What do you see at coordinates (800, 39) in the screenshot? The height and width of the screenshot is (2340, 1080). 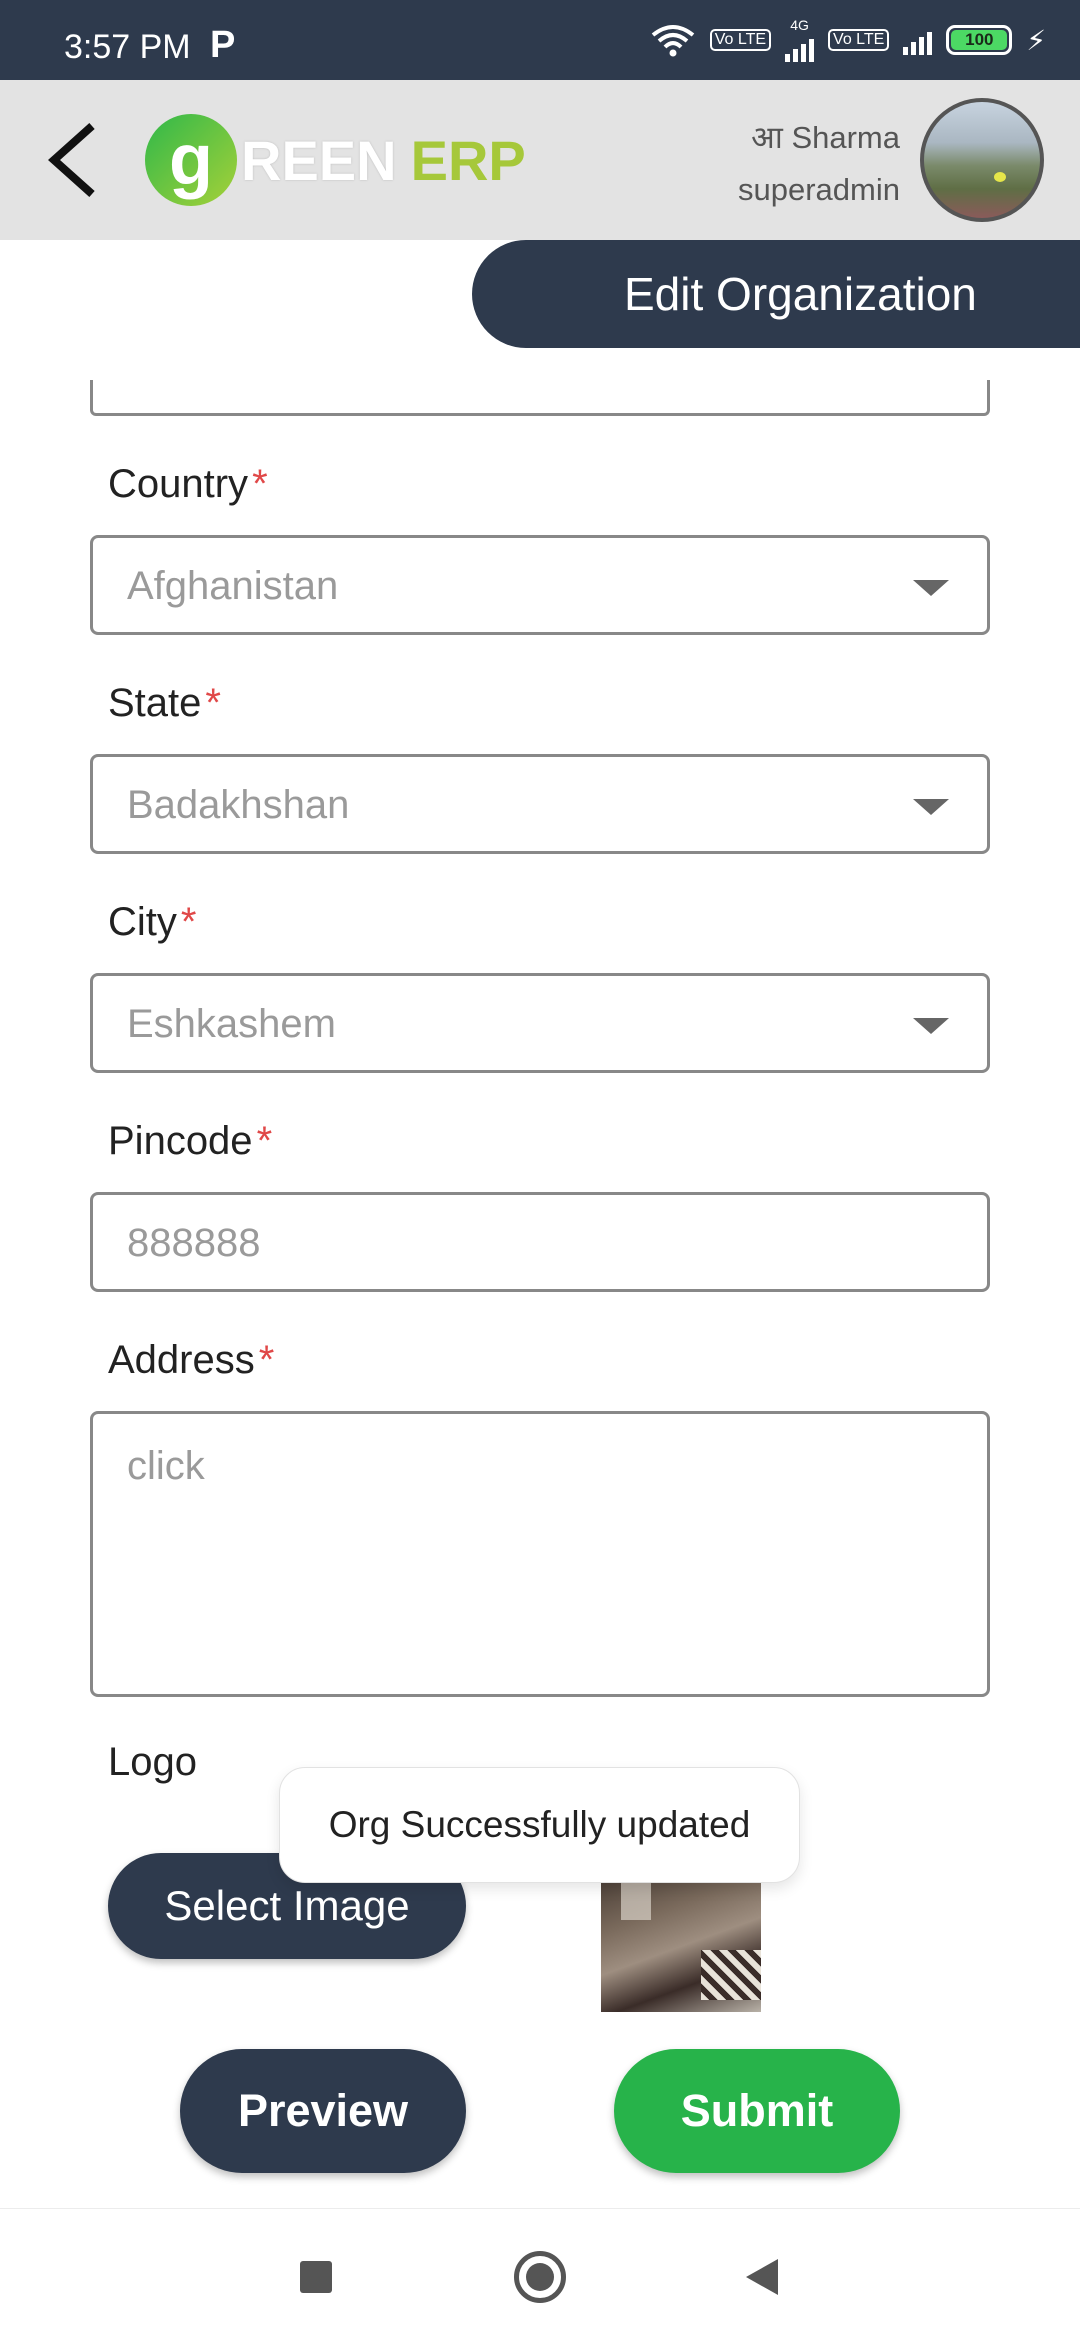 I see `signal-icon: 4G` at bounding box center [800, 39].